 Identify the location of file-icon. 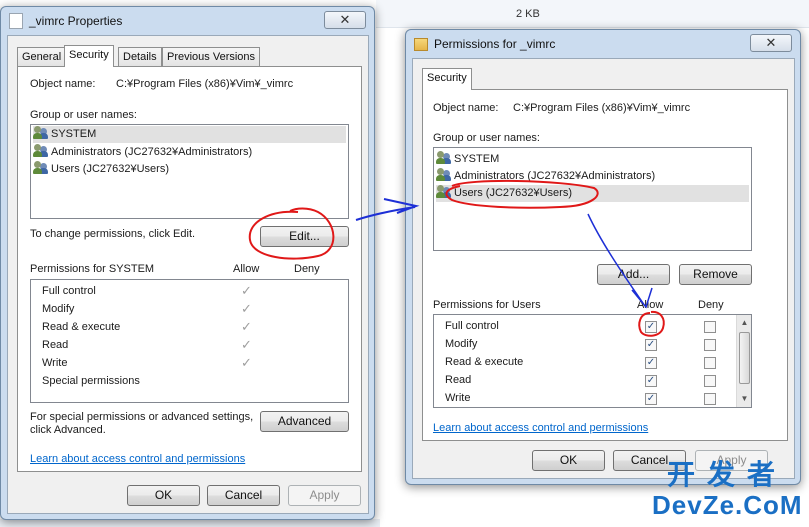
(16, 21).